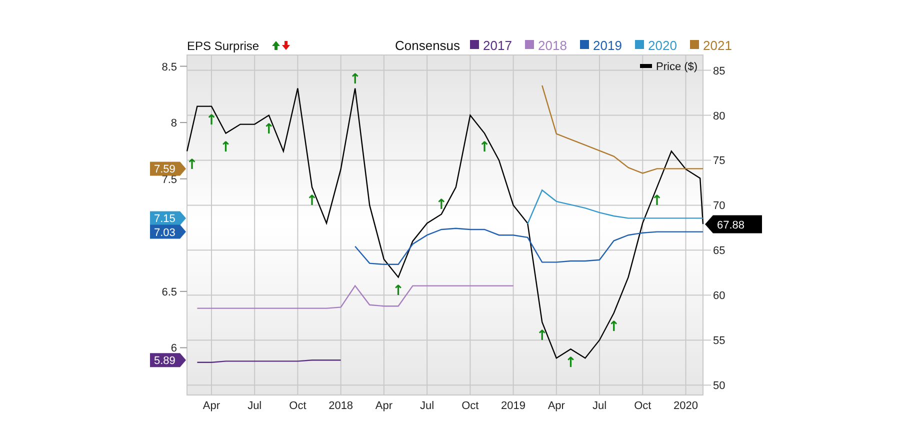 Image resolution: width=900 pixels, height=447 pixels. What do you see at coordinates (607, 45) in the screenshot?
I see `legend-label: 2019` at bounding box center [607, 45].